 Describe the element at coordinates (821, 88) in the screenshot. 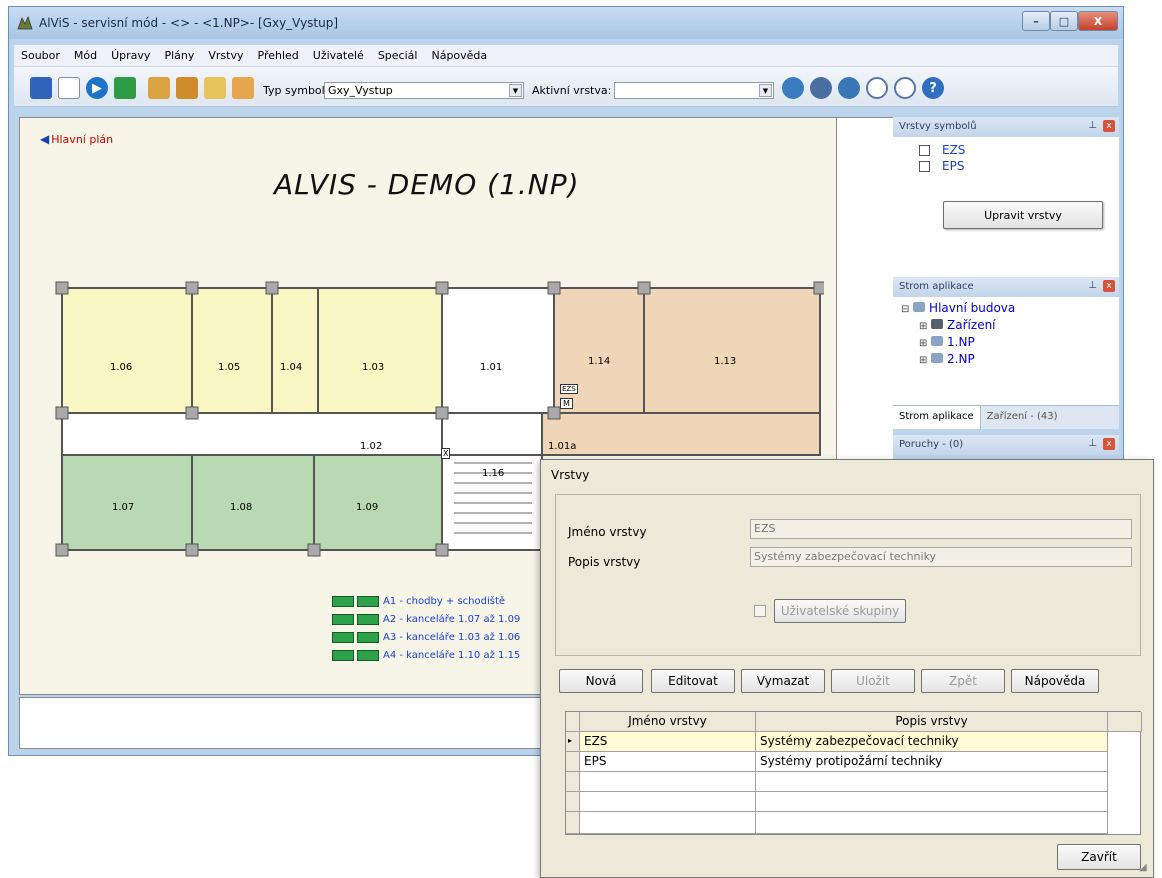

I see `network-icon` at that location.